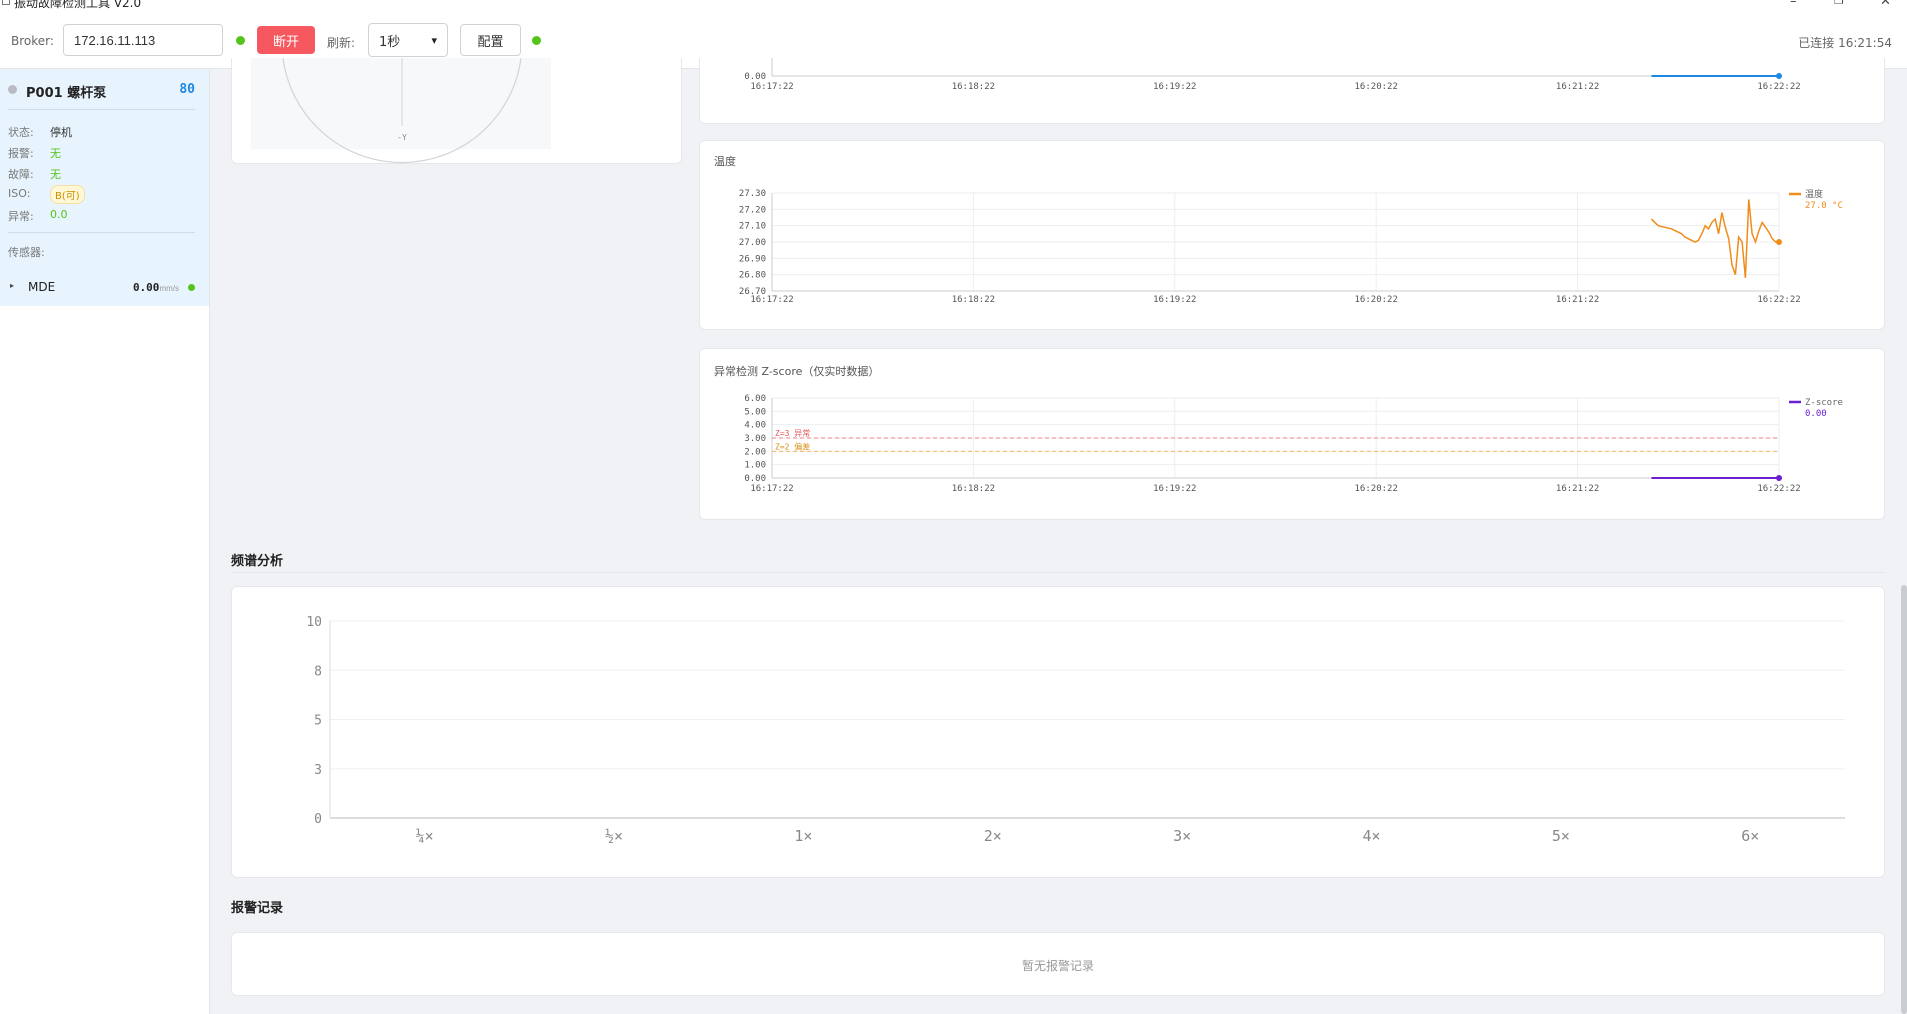 This screenshot has height=1014, width=1907. I want to click on x-tick-label: 2×, so click(993, 836).